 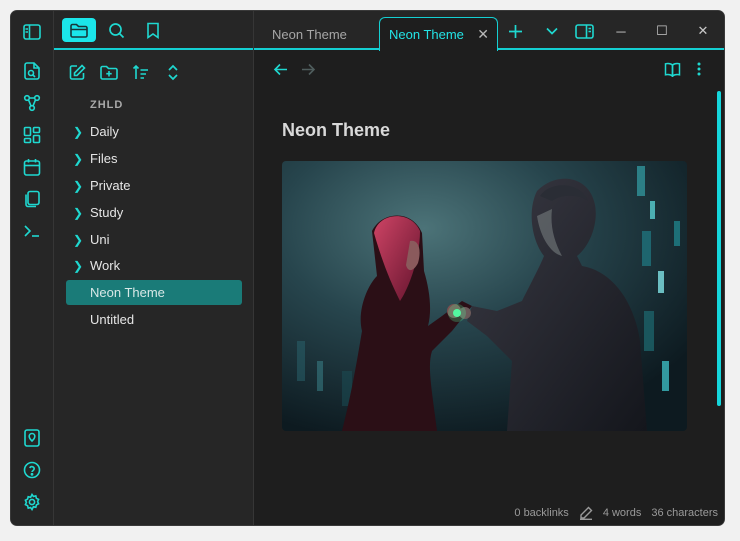 What do you see at coordinates (32, 231) in the screenshot?
I see `command-palette-icon` at bounding box center [32, 231].